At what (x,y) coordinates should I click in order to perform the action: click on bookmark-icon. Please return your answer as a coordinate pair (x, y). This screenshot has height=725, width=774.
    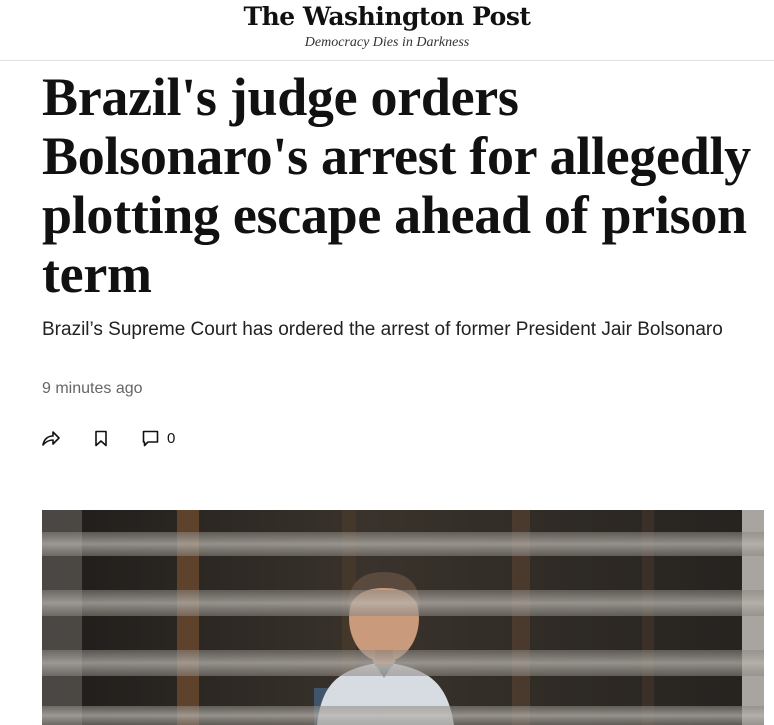
    Looking at the image, I should click on (101, 438).